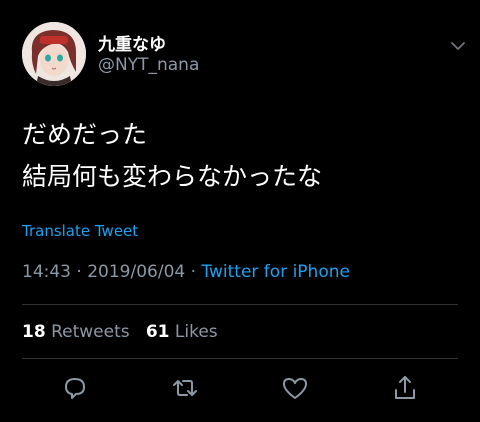 Image resolution: width=480 pixels, height=422 pixels. I want to click on likes-label: Likes, so click(196, 332).